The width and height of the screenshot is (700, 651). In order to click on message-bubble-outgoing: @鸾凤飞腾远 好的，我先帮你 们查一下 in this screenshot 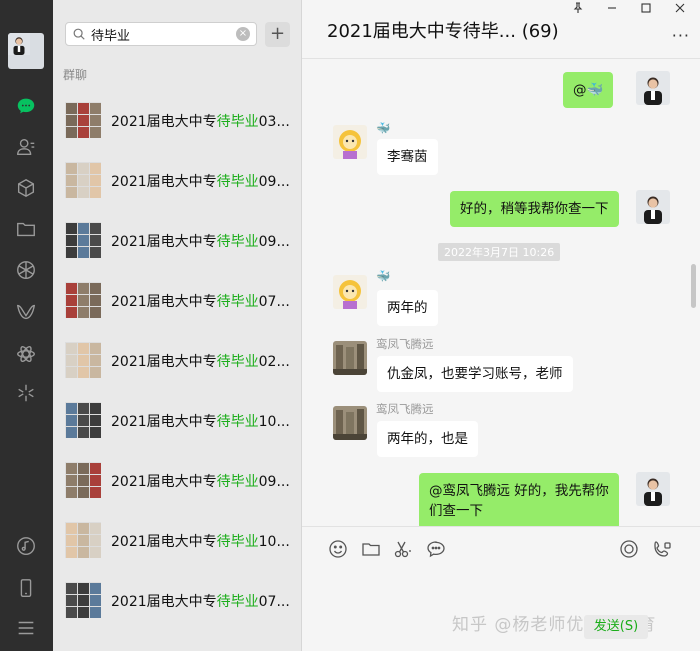, I will do `click(519, 499)`.